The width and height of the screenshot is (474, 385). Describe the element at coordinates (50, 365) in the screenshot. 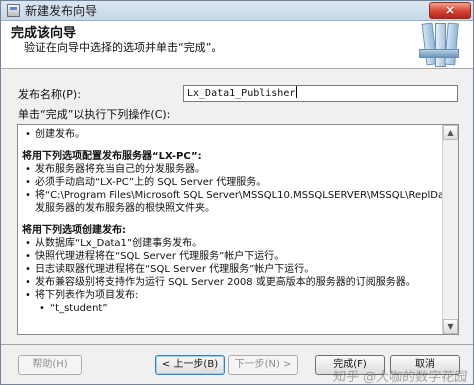

I see `help-button: 帮助(H)` at that location.